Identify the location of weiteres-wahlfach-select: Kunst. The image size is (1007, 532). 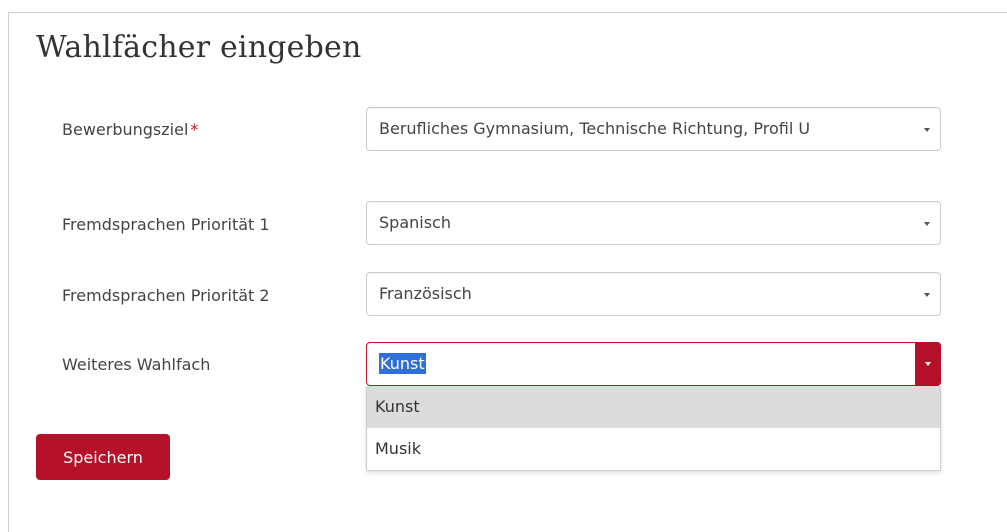
(653, 364).